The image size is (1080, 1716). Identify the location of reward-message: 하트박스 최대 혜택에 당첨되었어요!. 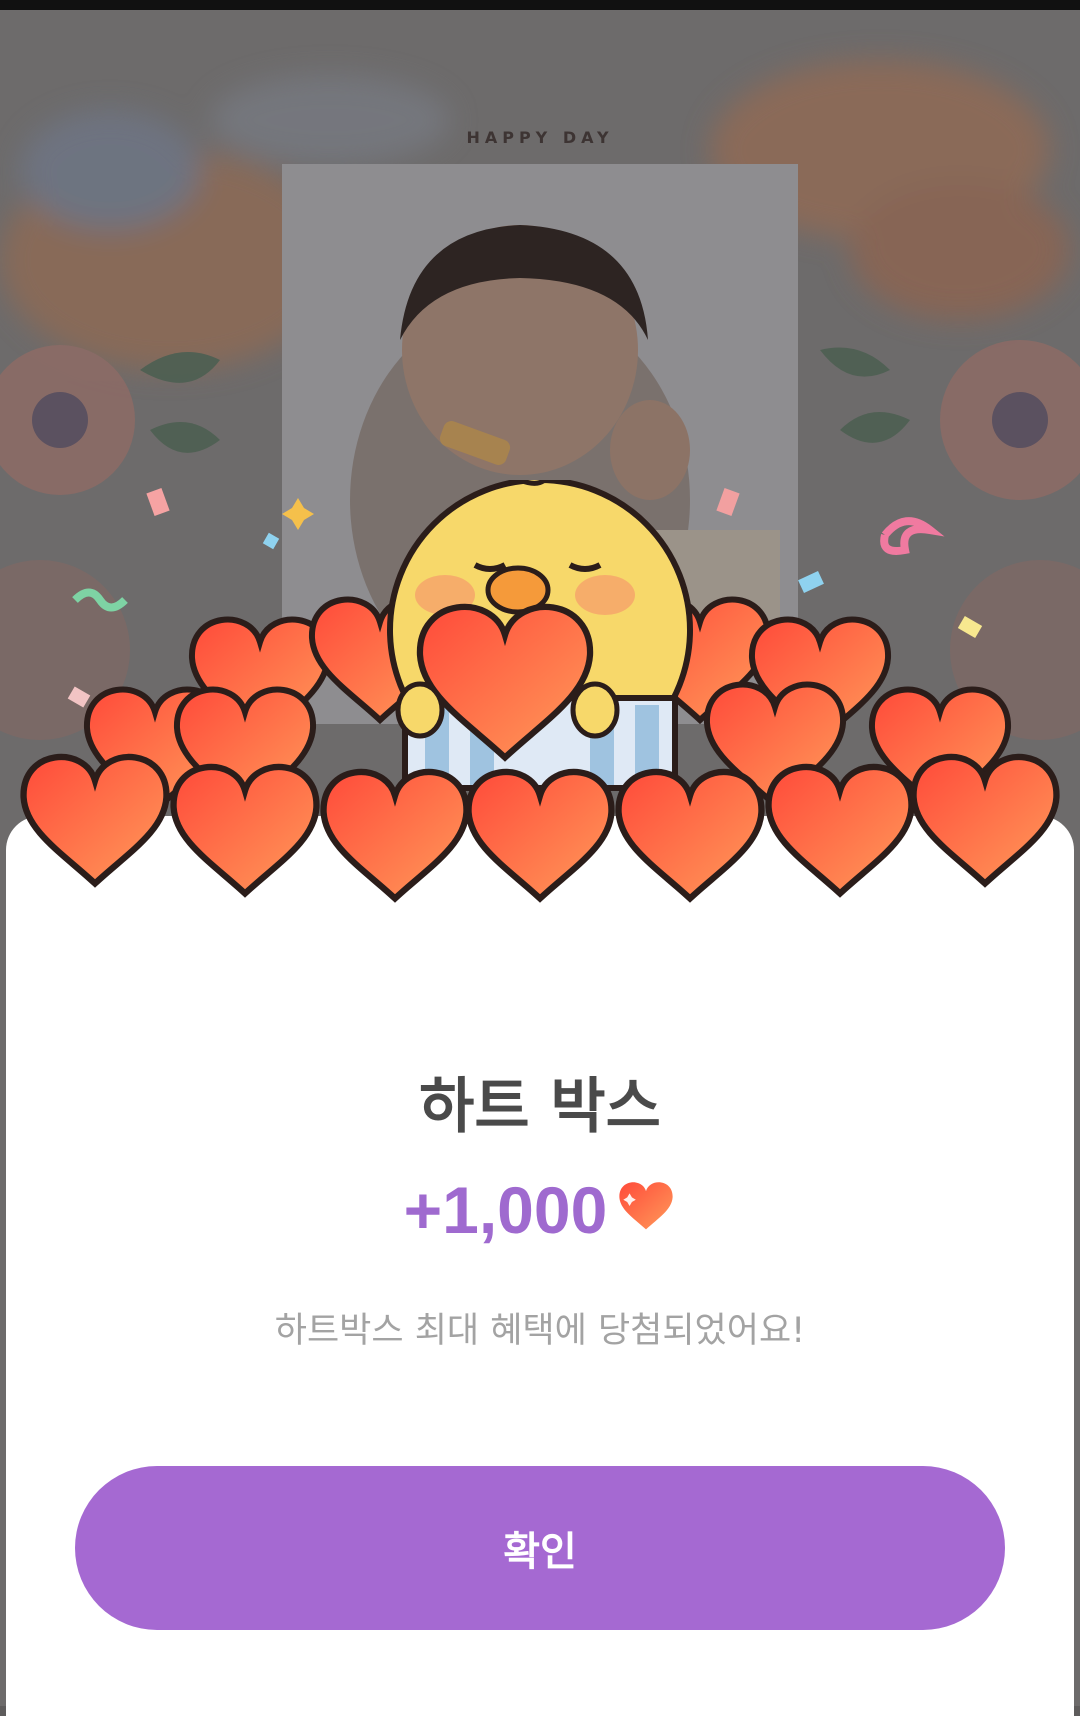
(540, 1331).